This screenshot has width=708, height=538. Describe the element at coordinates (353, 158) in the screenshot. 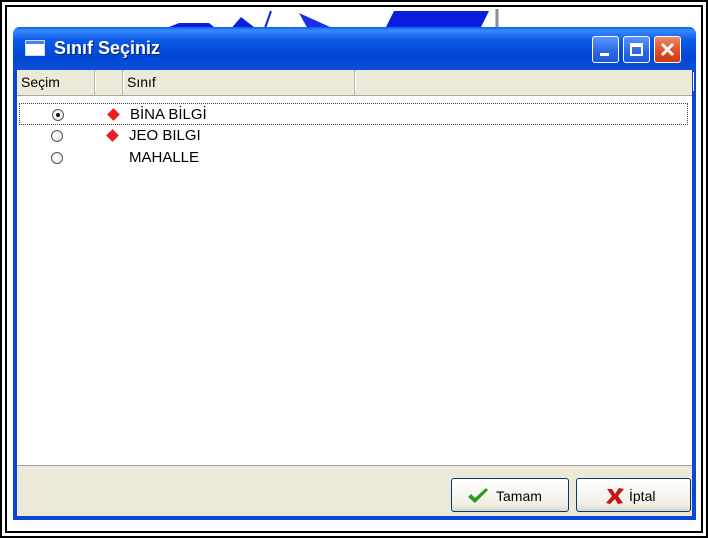

I see `list-item: MAHALLE` at that location.